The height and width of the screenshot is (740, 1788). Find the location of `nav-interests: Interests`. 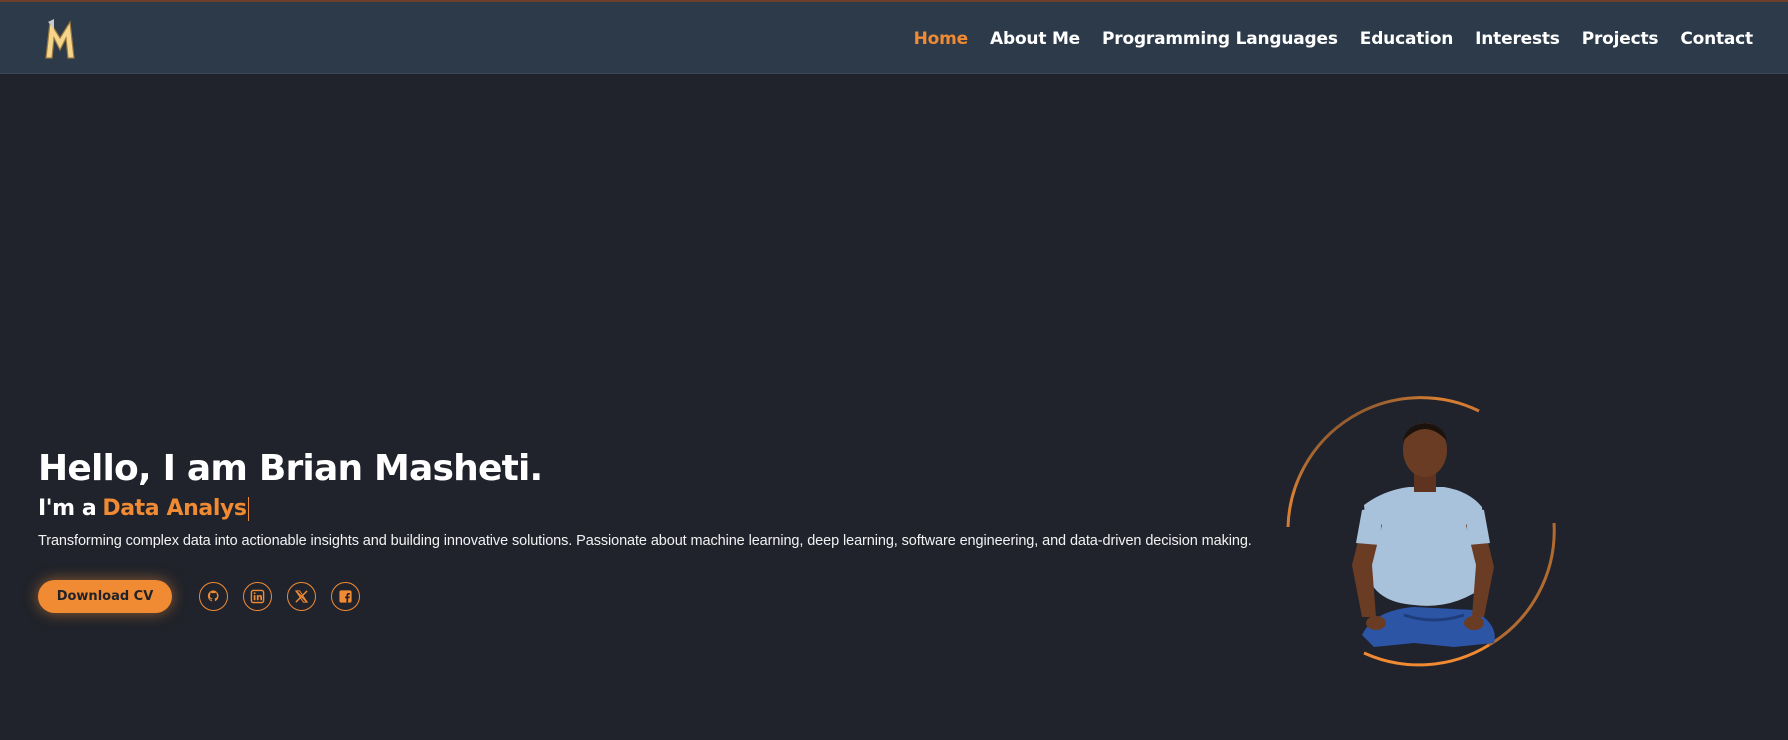

nav-interests: Interests is located at coordinates (1517, 39).